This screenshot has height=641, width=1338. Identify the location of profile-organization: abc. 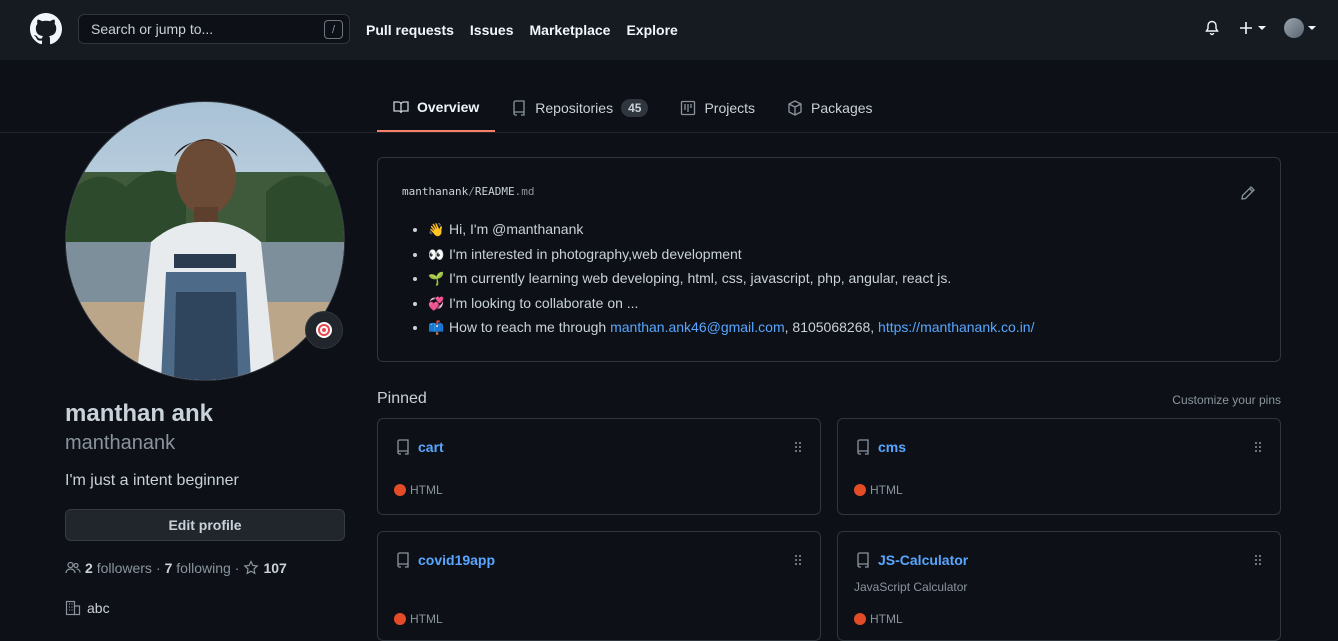
(87, 608).